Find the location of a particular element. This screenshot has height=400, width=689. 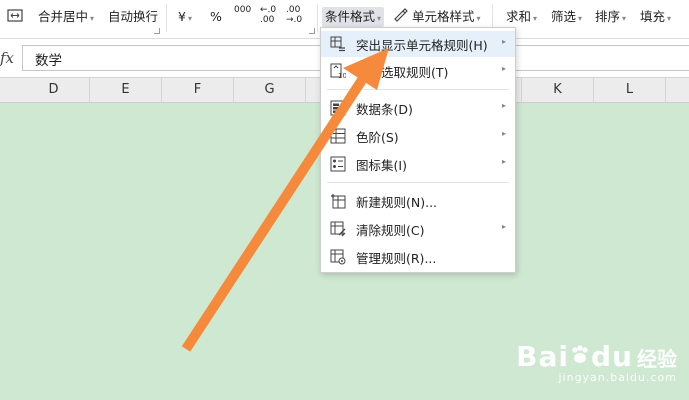

watermark-brand: Bai is located at coordinates (543, 356).